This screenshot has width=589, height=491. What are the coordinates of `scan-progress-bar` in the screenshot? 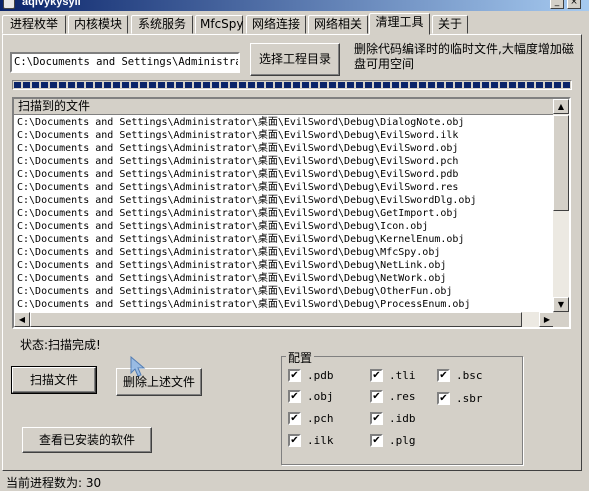 It's located at (292, 85).